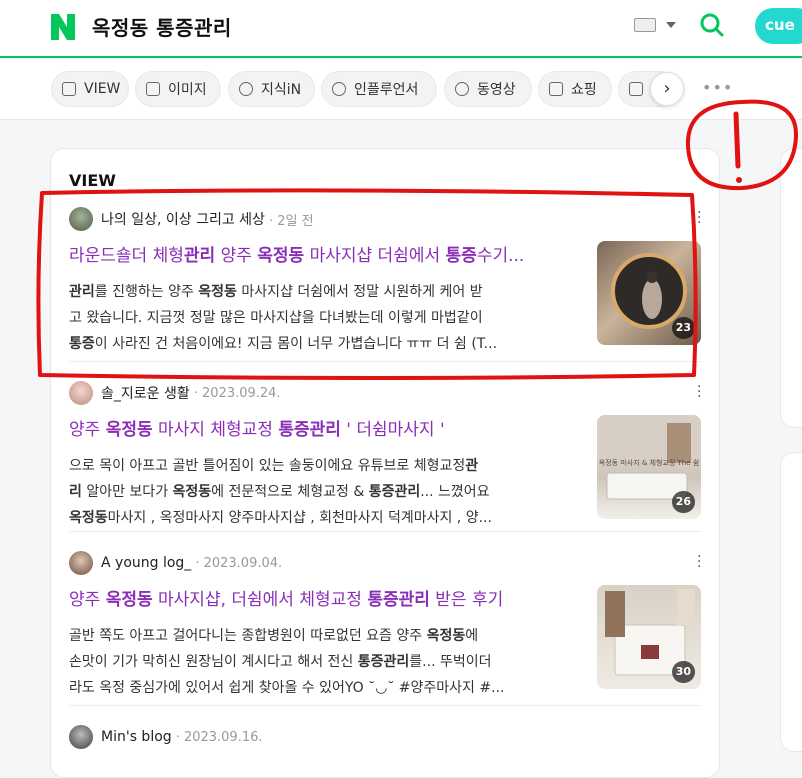 The width and height of the screenshot is (802, 778). What do you see at coordinates (636, 89) in the screenshot?
I see `news-icon` at bounding box center [636, 89].